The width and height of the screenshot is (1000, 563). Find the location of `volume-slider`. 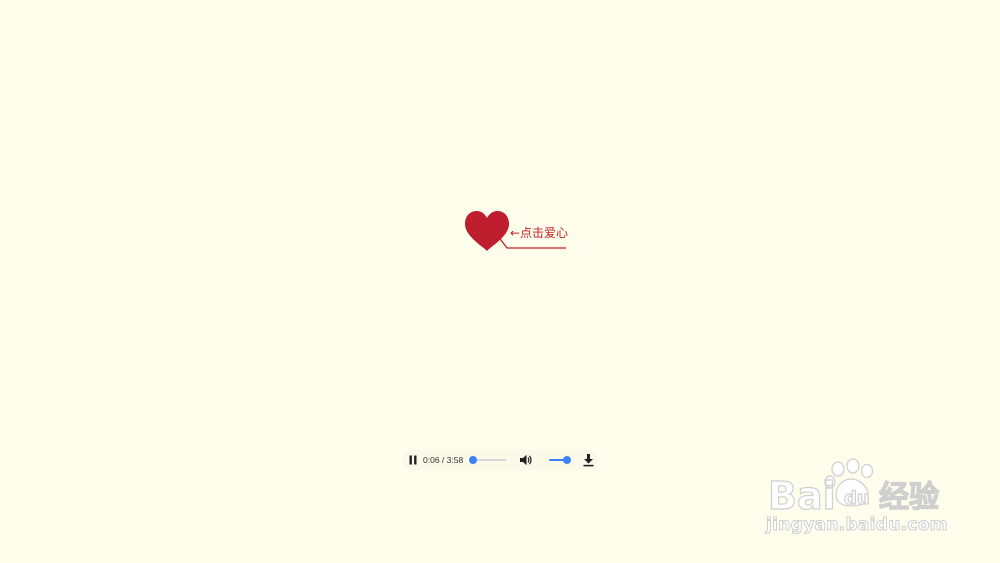

volume-slider is located at coordinates (560, 460).